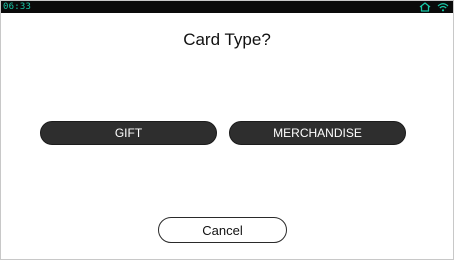 The height and width of the screenshot is (260, 454). I want to click on gift-button-label: GIFT, so click(128, 133).